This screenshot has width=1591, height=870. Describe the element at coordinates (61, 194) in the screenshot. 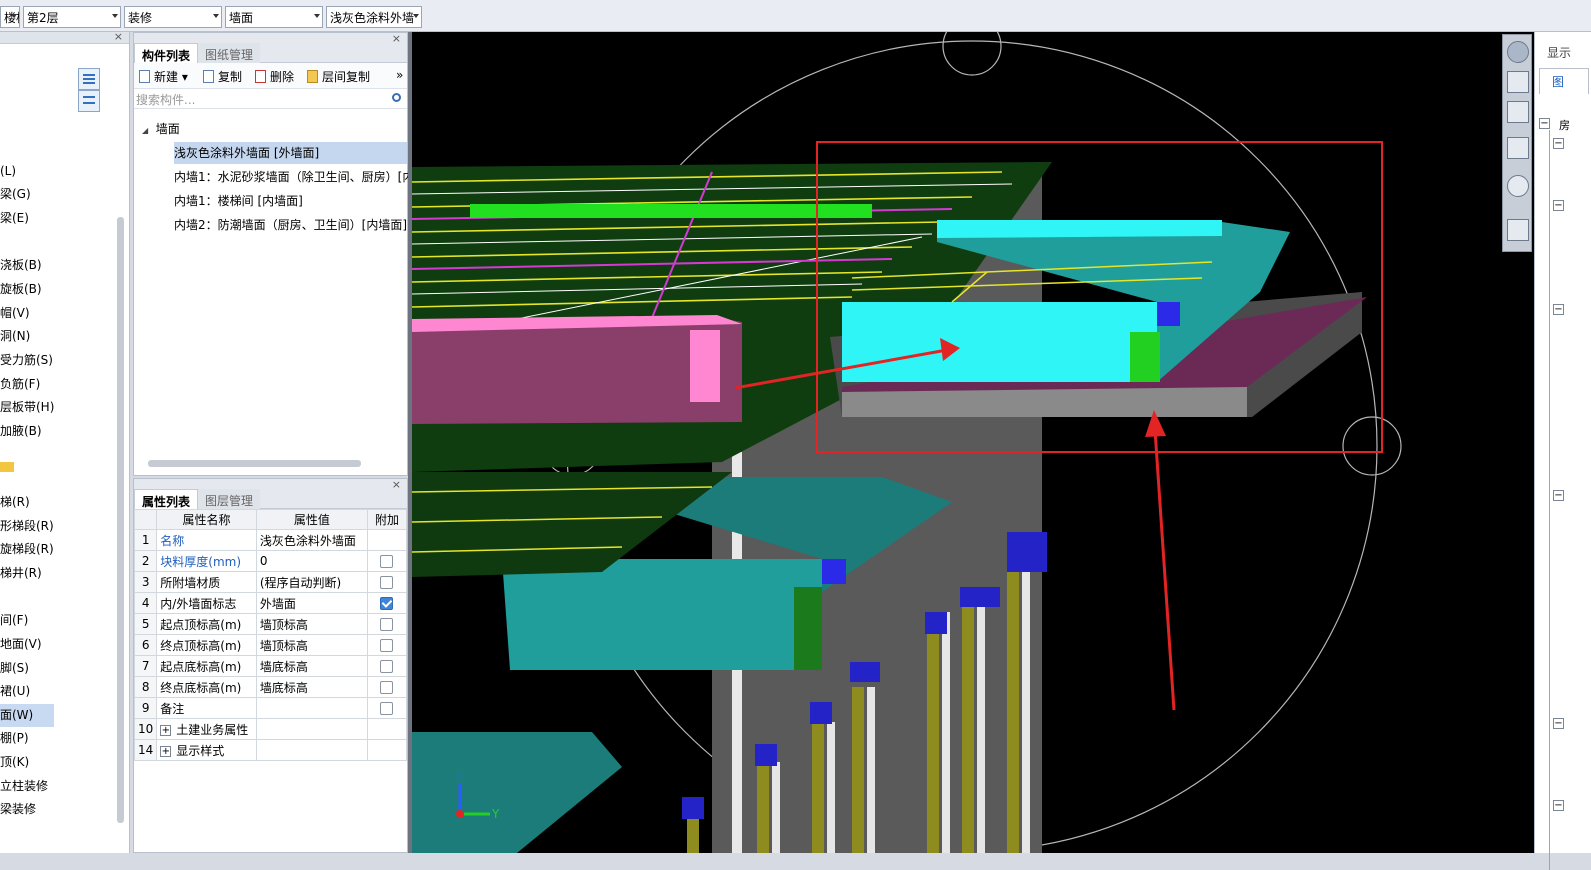

I see `nav-item: 梁(G)` at that location.